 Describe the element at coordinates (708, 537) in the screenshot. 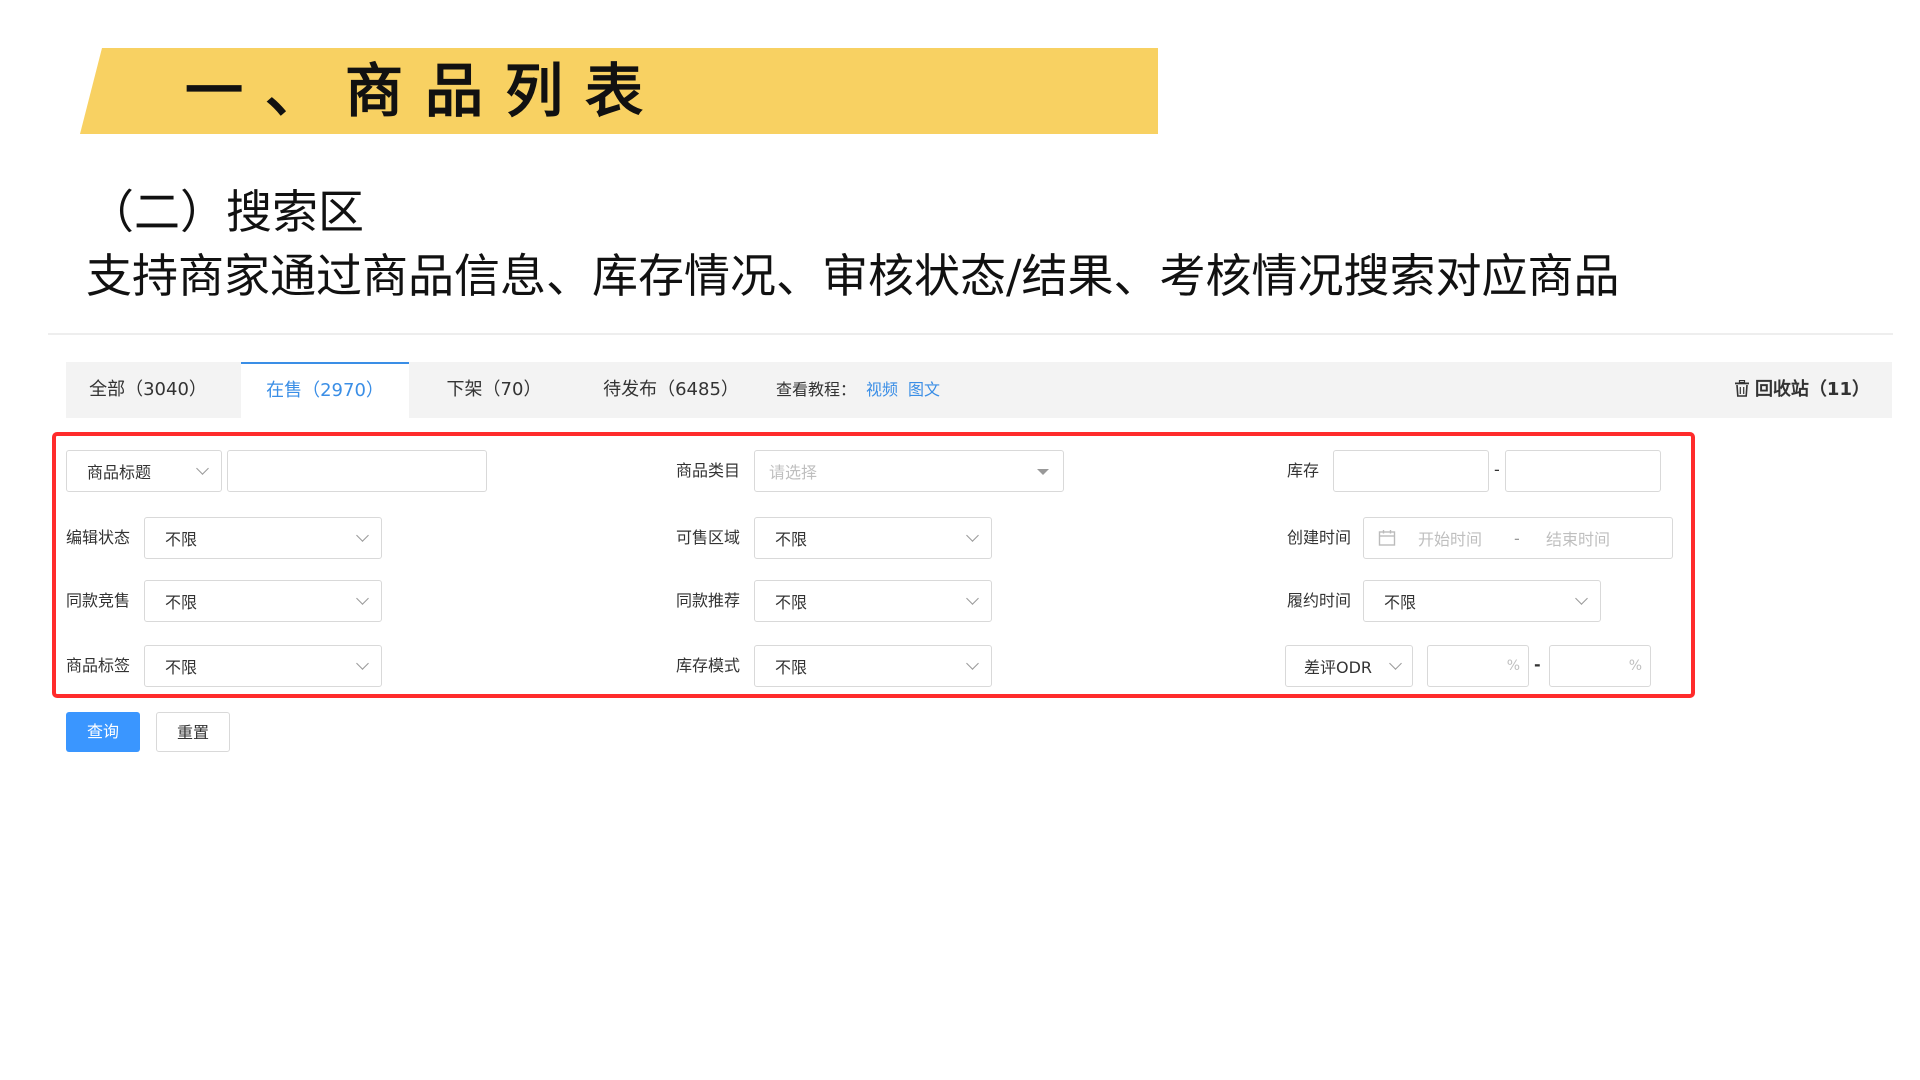

I see `sale-region-label: 可售区域` at that location.